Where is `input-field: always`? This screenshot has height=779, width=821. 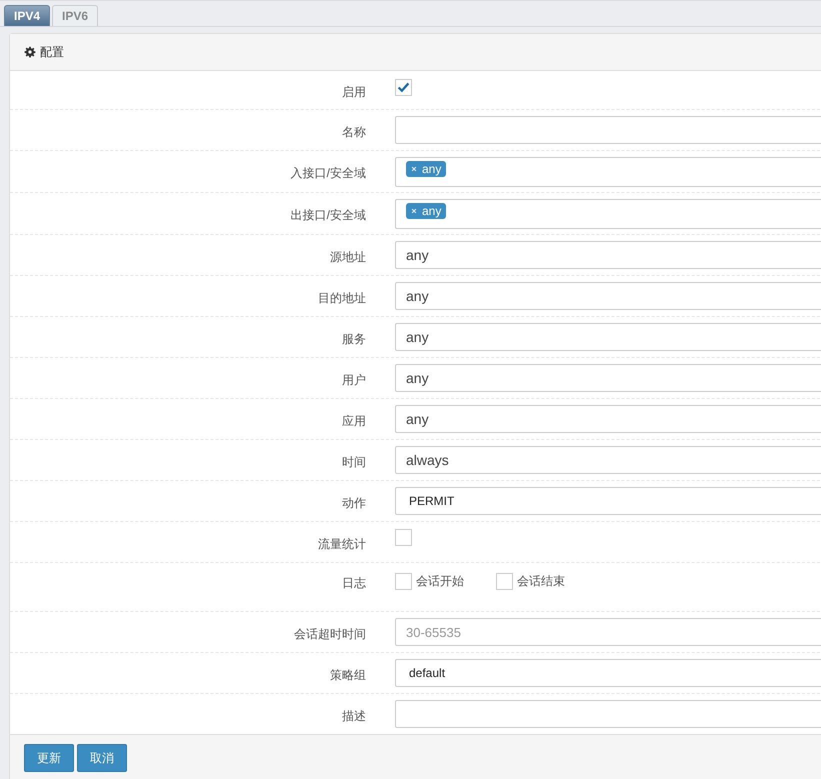
input-field: always is located at coordinates (608, 460).